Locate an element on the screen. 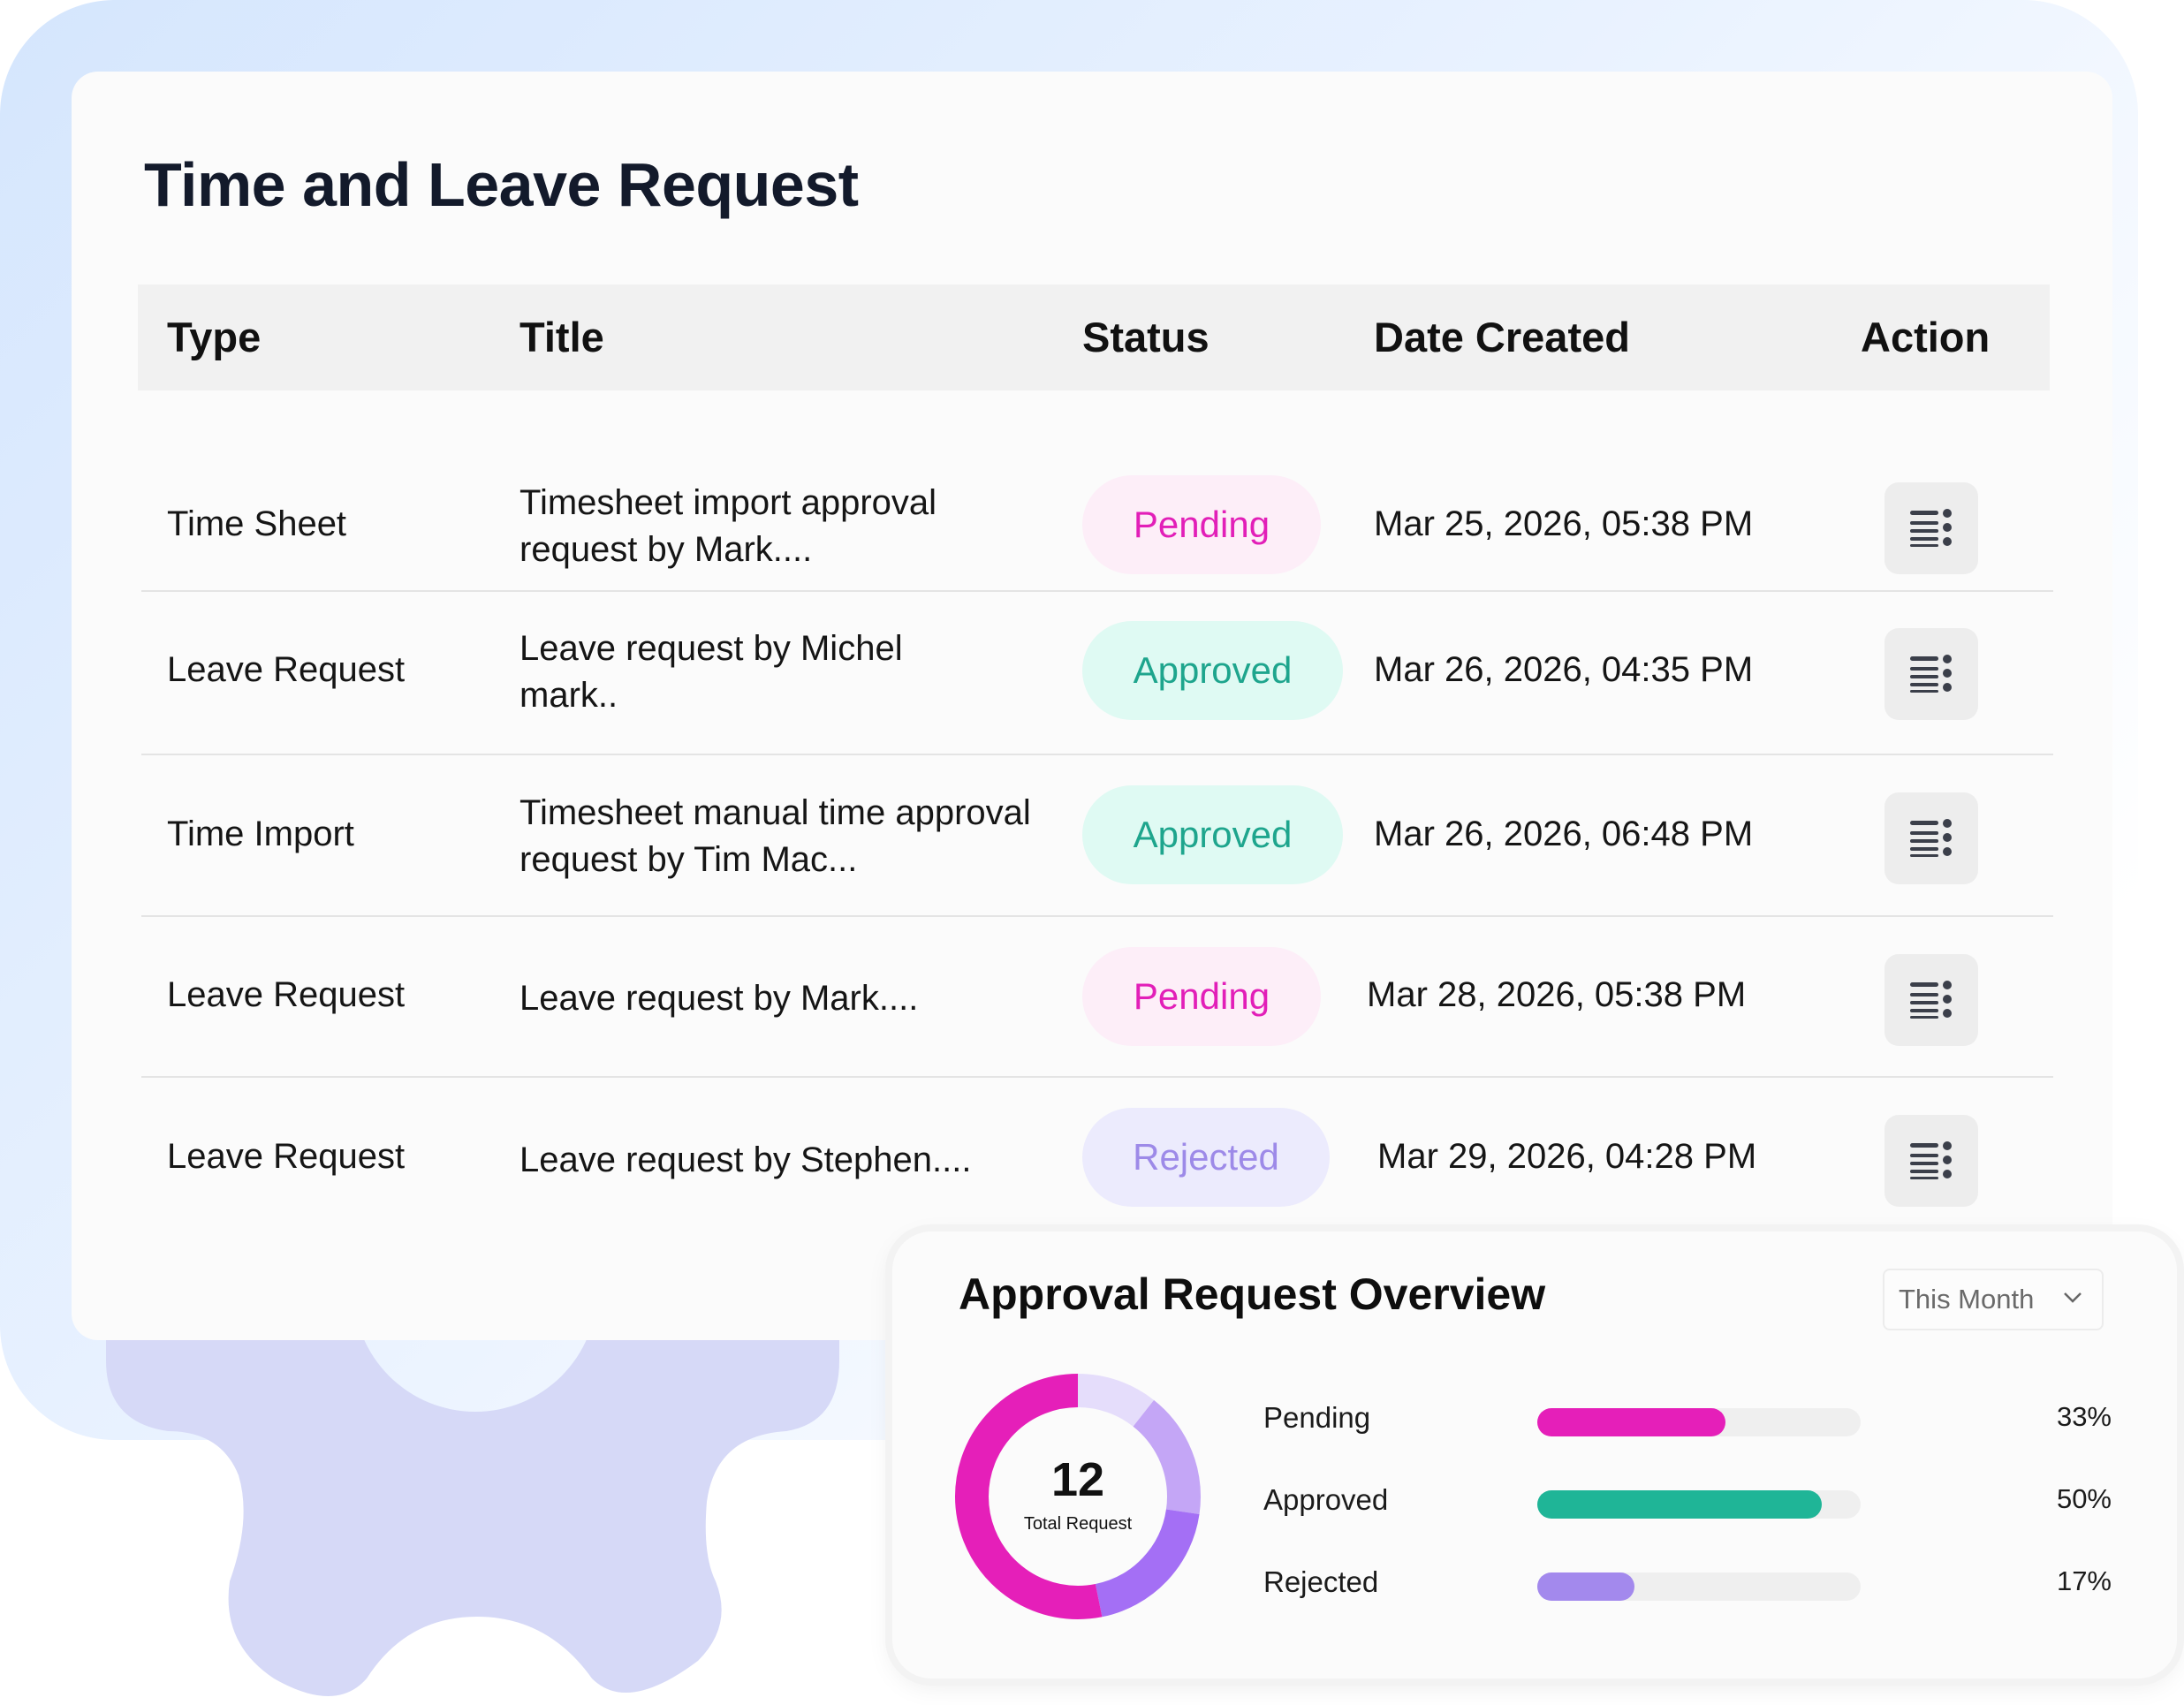  type-cell: Time Import is located at coordinates (260, 834).